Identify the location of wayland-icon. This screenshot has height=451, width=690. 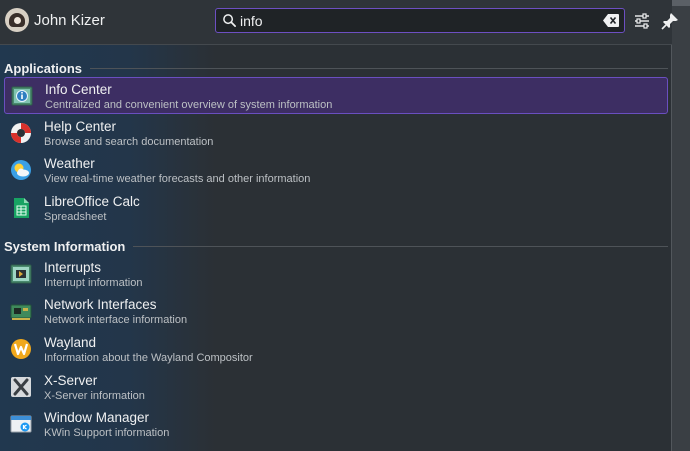
(21, 349).